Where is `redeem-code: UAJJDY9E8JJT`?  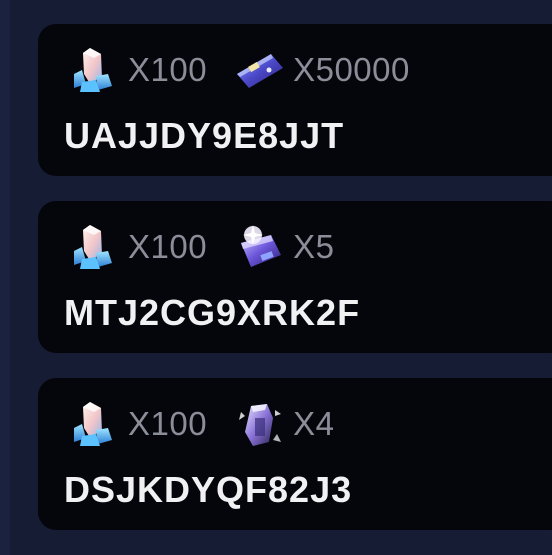
redeem-code: UAJJDY9E8JJT is located at coordinates (204, 136).